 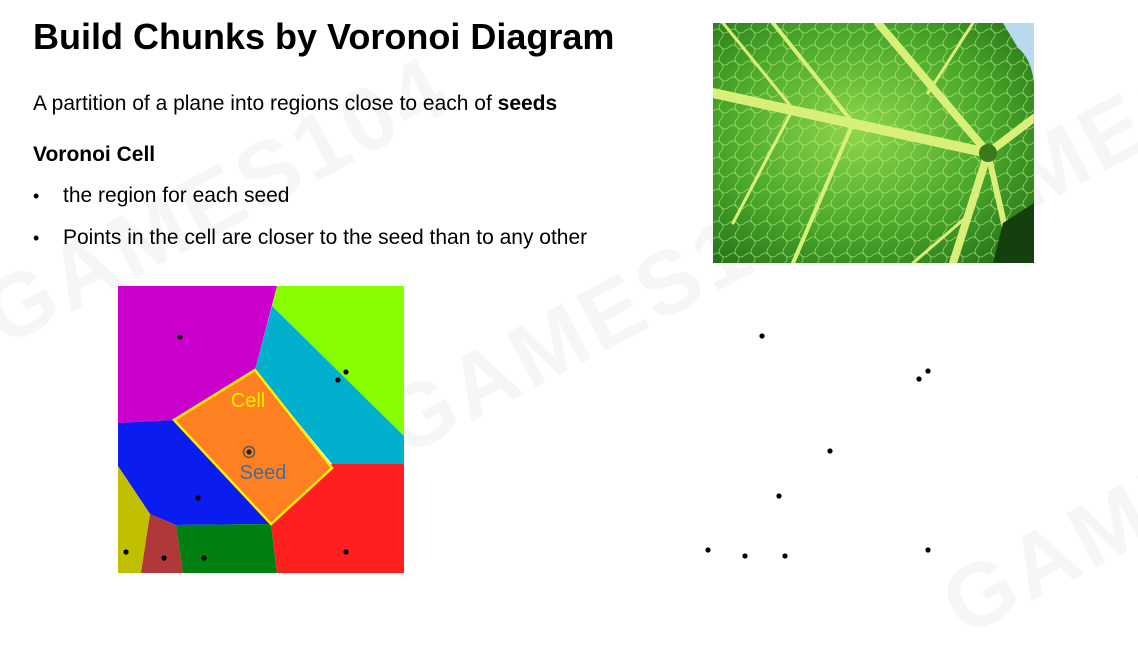 I want to click on leaf-image, so click(x=873, y=143).